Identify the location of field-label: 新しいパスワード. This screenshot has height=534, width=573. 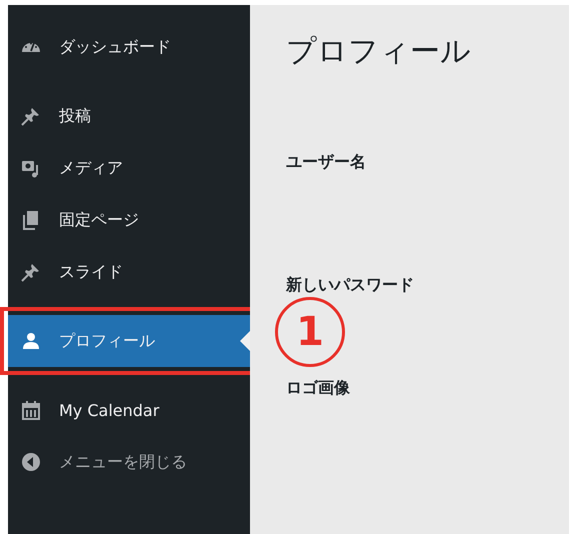
(350, 285).